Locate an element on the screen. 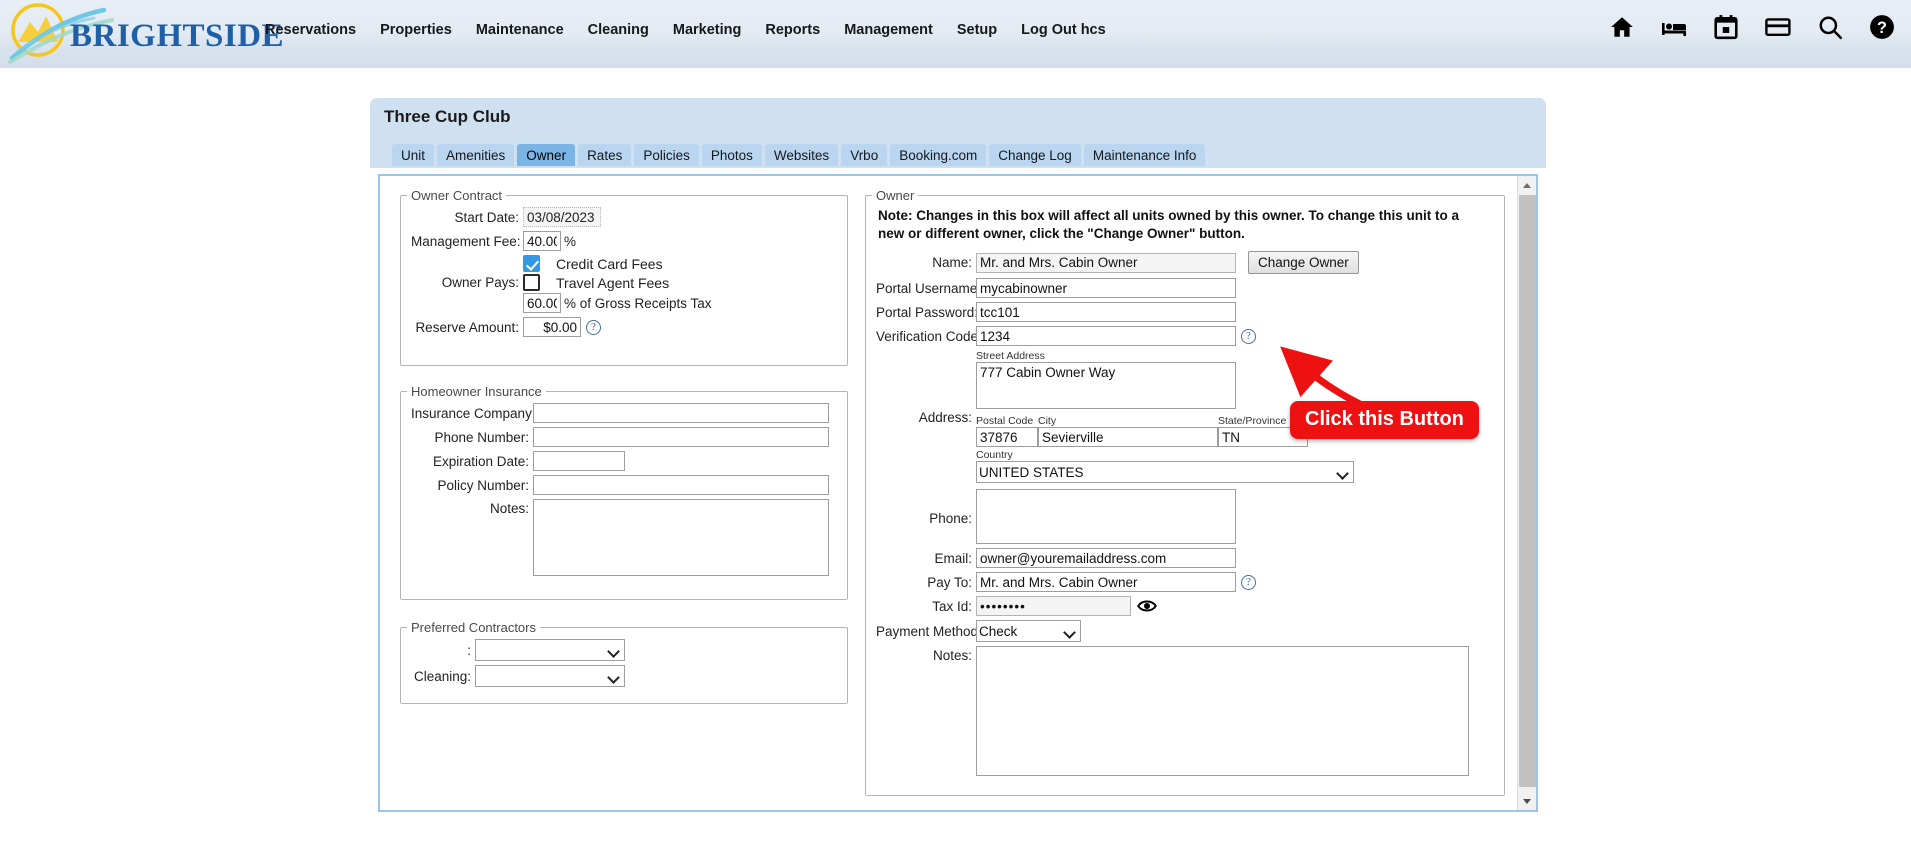 This screenshot has height=856, width=1911. scrollbar-thumb is located at coordinates (1527, 491).